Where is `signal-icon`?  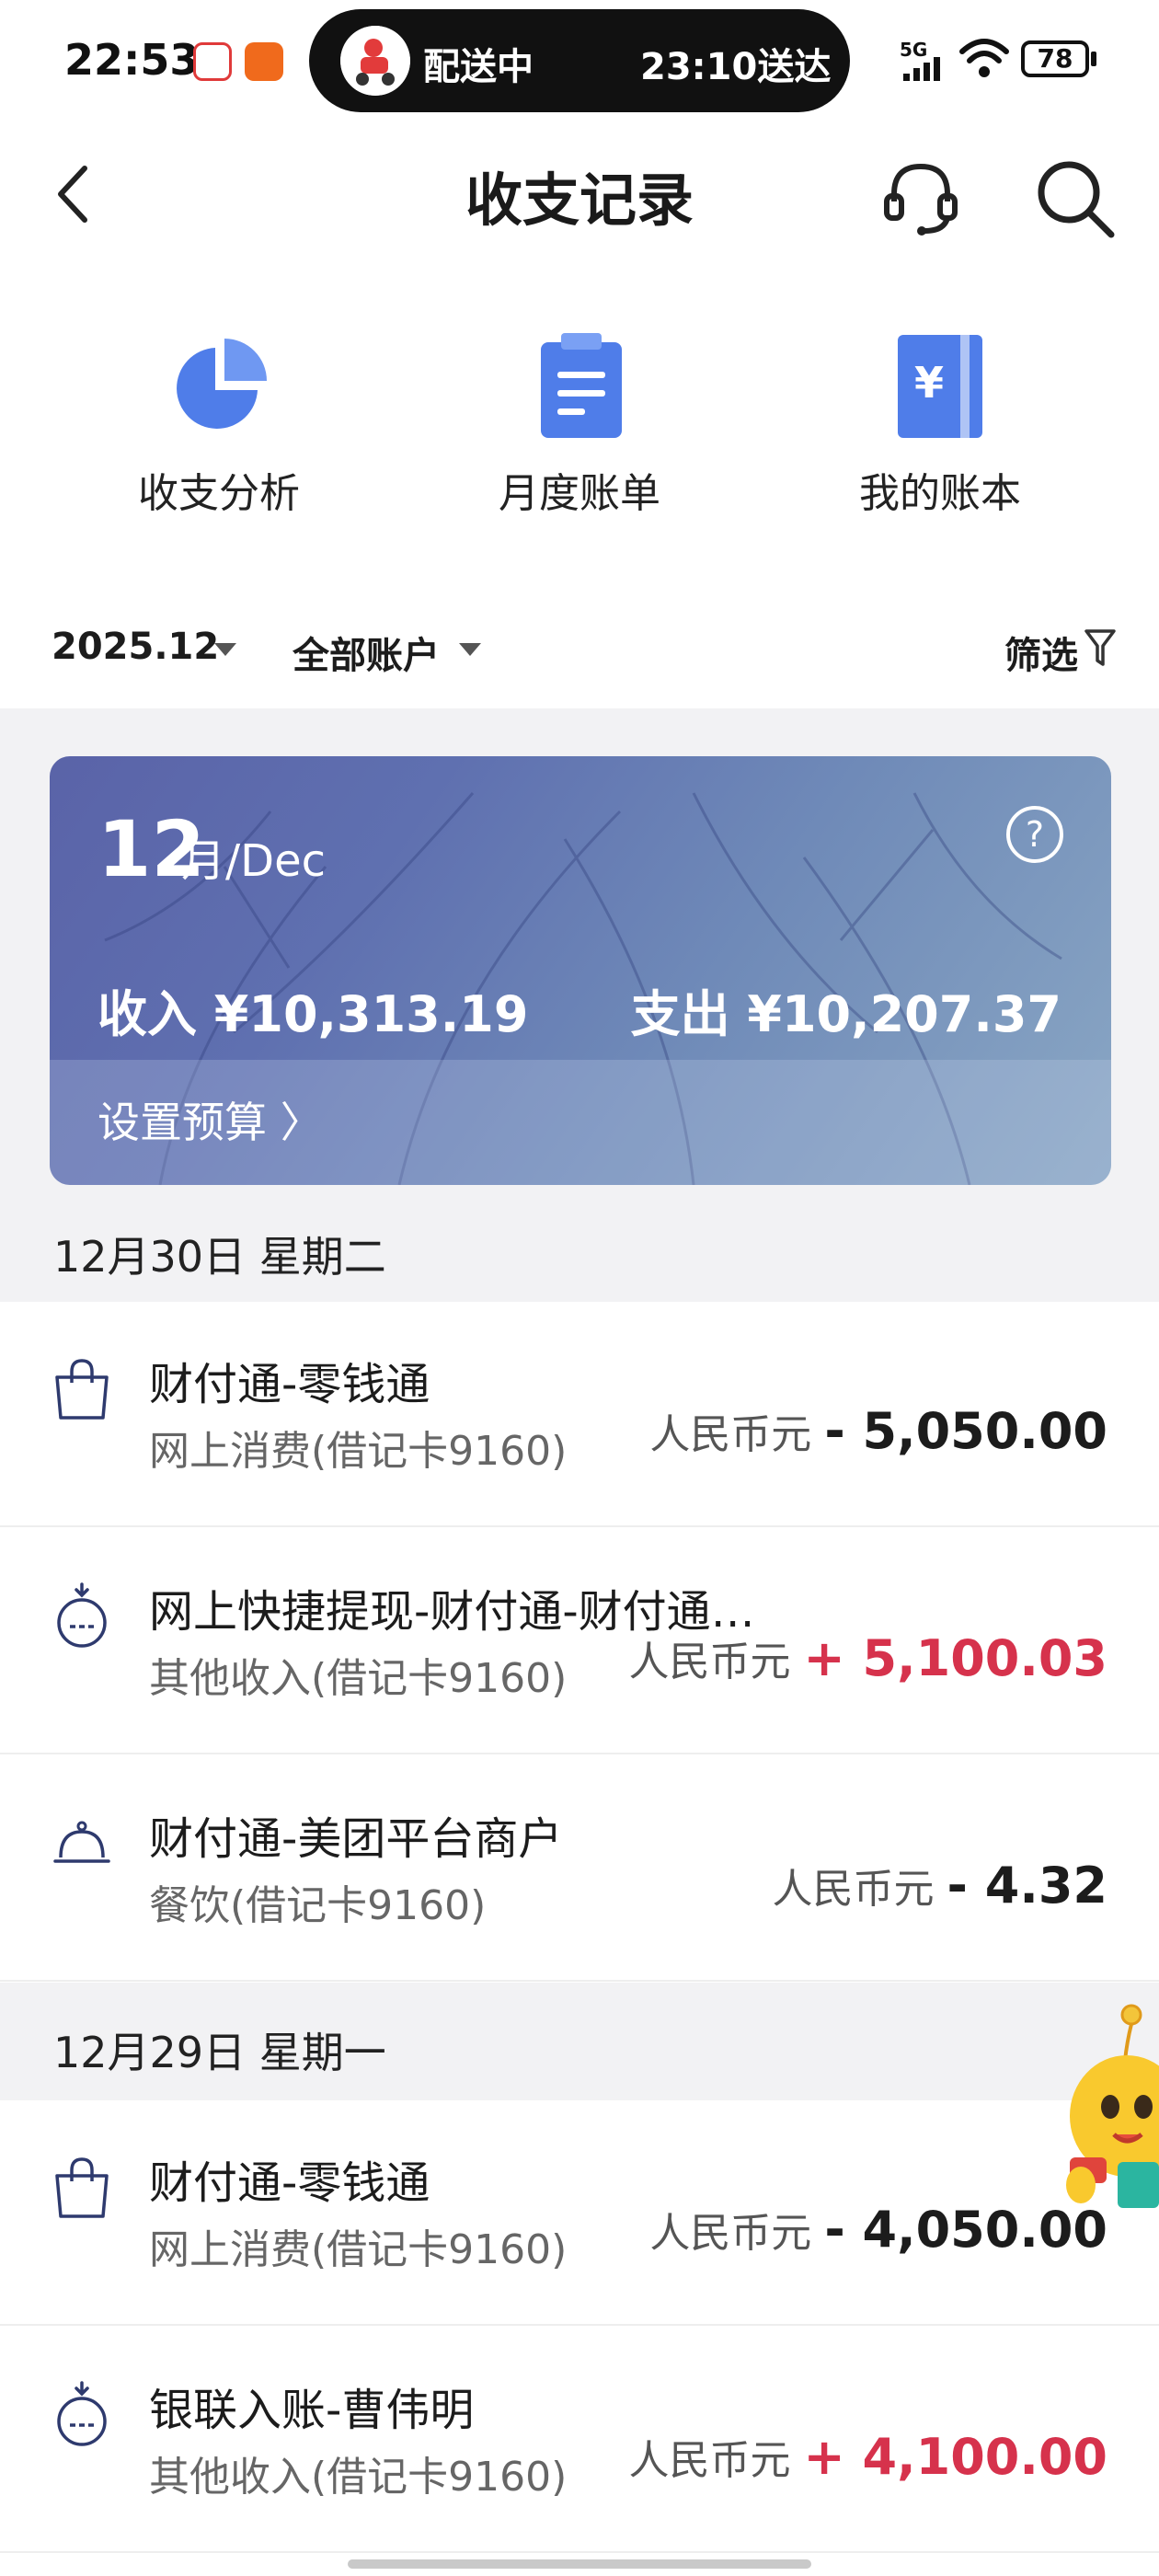
signal-icon is located at coordinates (921, 69).